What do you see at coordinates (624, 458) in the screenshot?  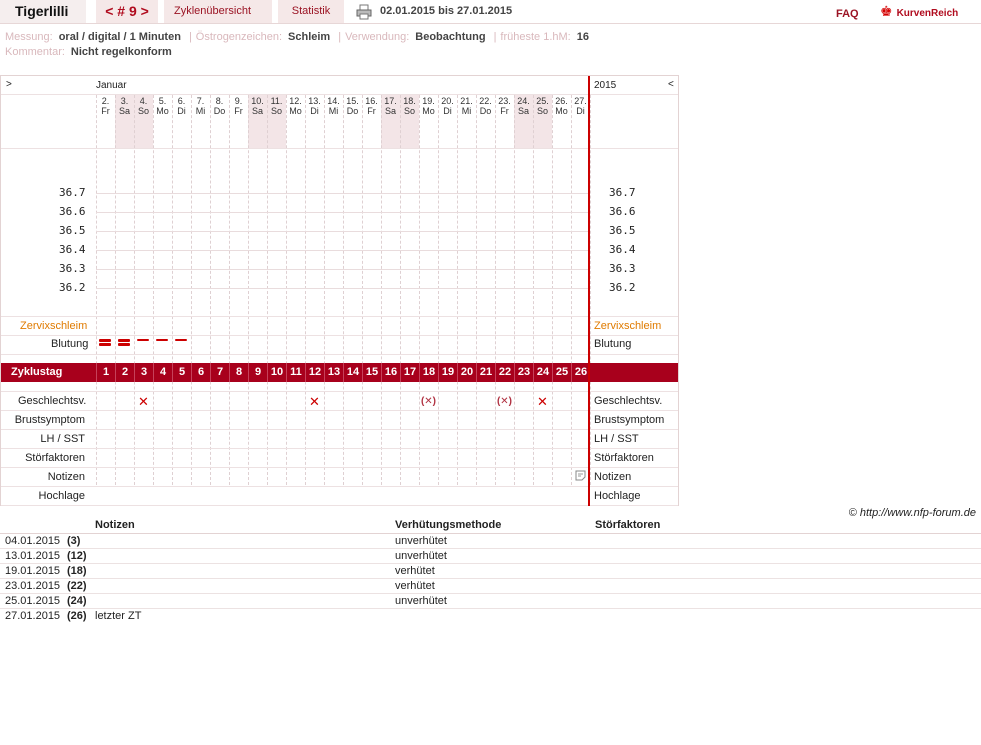 I see `row-label-right: Störfaktoren` at bounding box center [624, 458].